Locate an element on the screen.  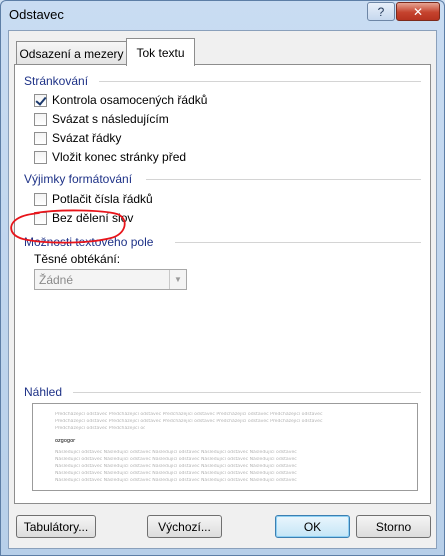
option-page-break-before: Vložit konec stránky před is located at coordinates (110, 157).